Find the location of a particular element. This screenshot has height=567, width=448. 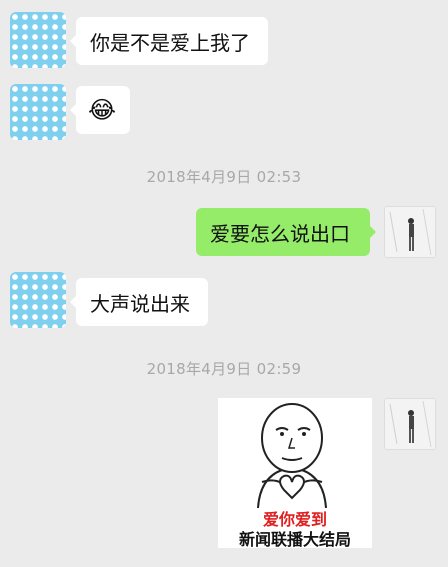

message-text: 大声说出来 is located at coordinates (140, 303).